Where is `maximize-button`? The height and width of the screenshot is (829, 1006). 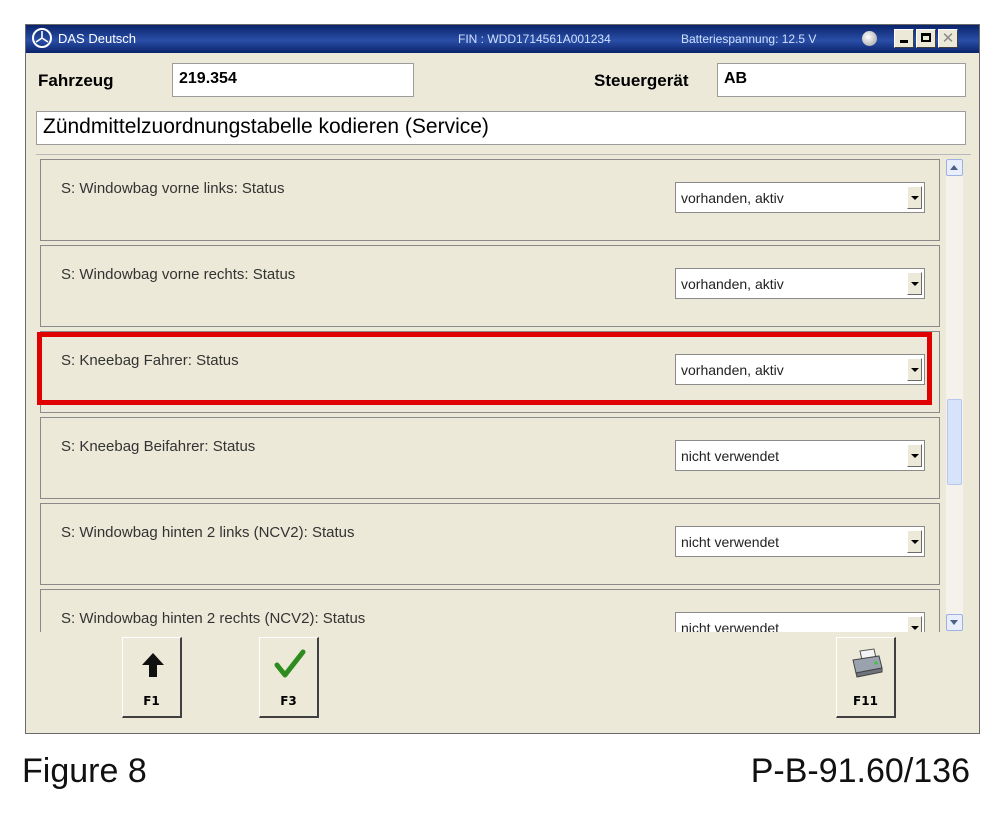
maximize-button is located at coordinates (926, 38).